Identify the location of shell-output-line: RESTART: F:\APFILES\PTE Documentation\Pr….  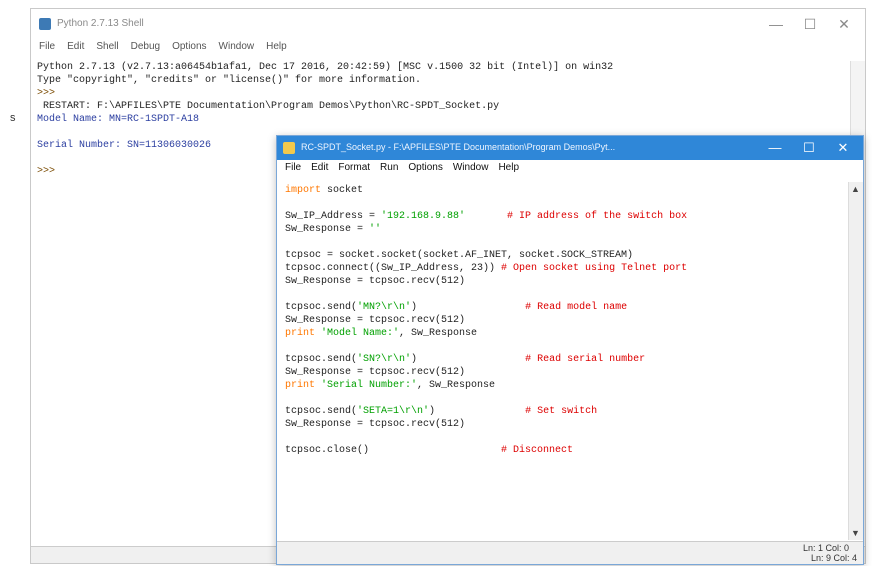
(268, 106).